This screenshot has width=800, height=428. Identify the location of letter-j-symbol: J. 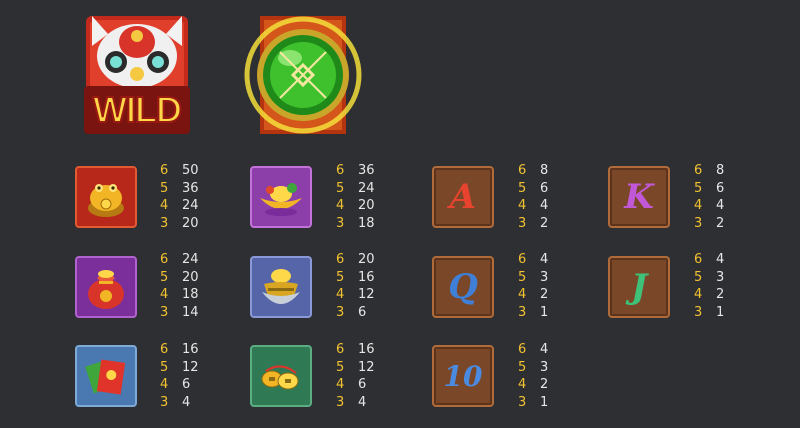
(639, 287).